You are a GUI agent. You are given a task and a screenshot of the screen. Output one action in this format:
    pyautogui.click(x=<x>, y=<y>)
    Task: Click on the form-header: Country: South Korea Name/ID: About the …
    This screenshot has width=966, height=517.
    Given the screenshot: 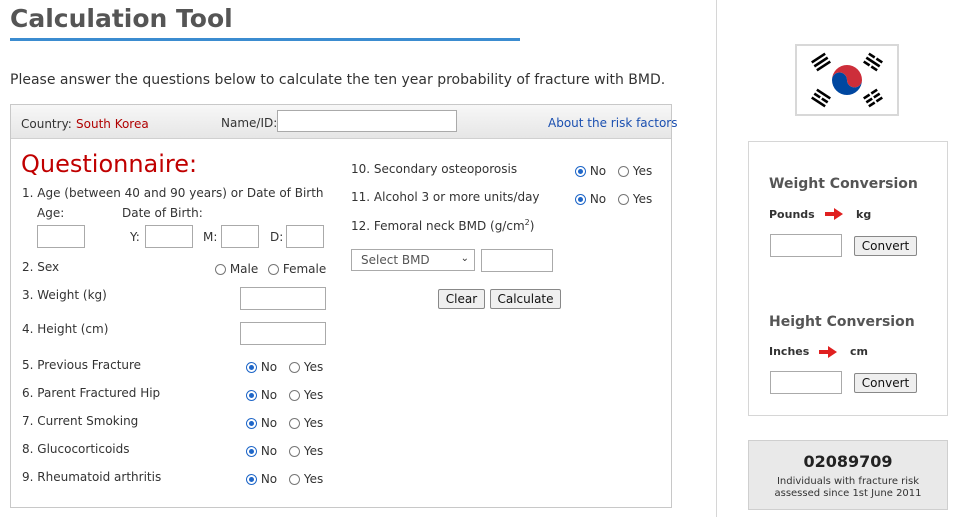 What is the action you would take?
    pyautogui.click(x=344, y=122)
    